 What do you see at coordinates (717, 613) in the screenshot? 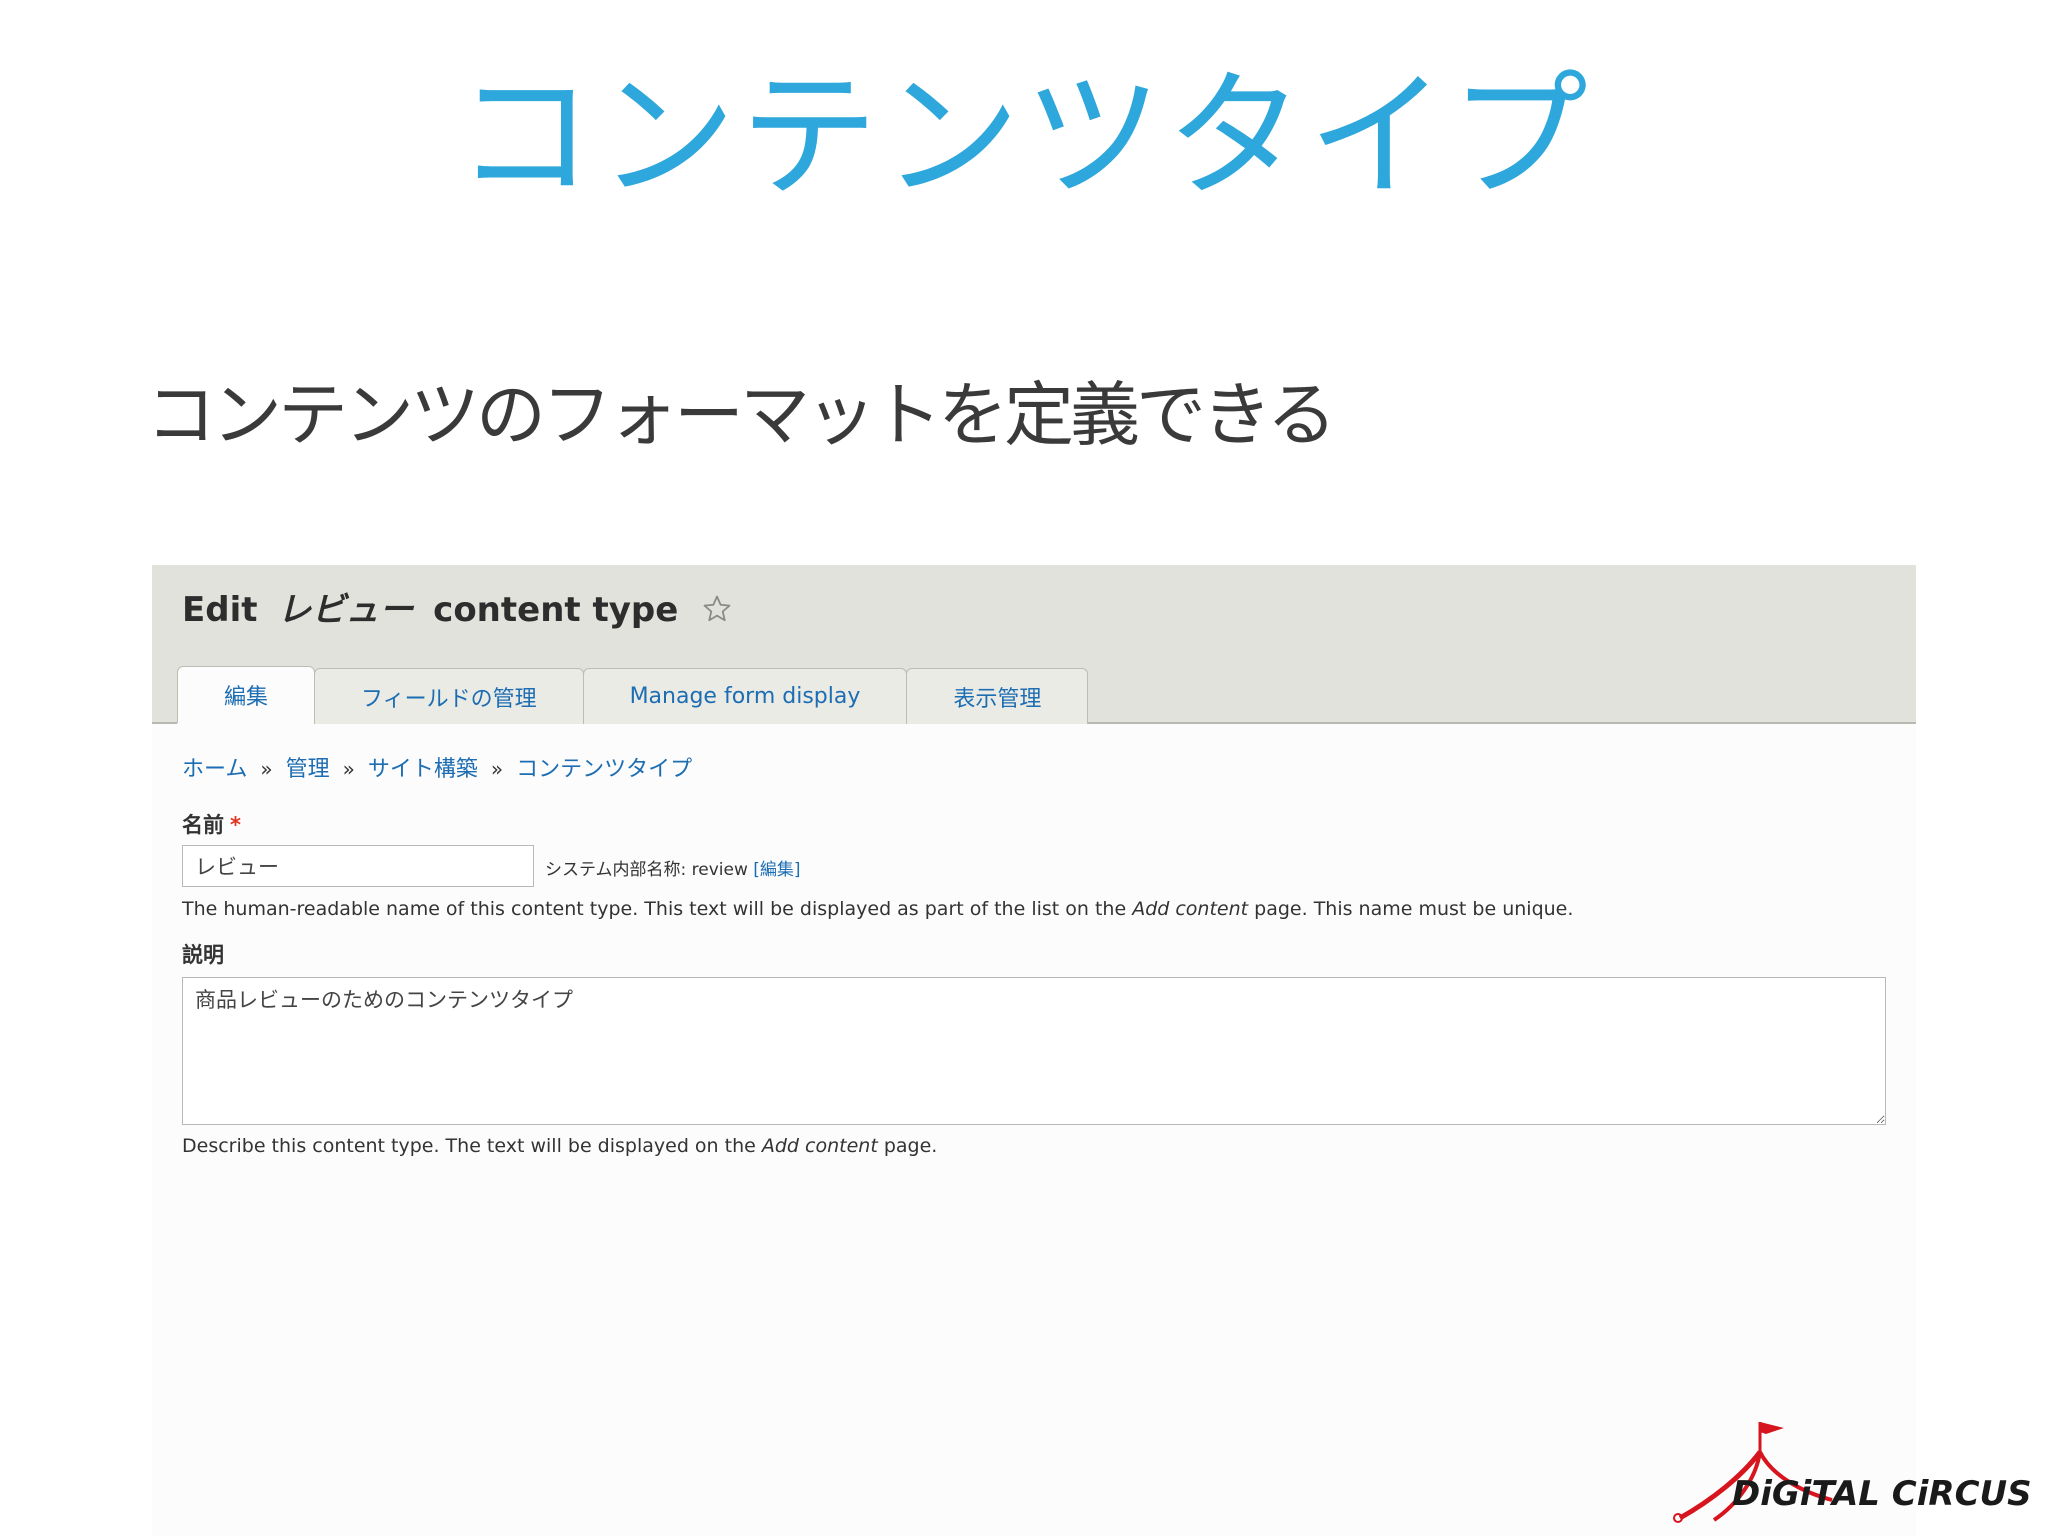
I see `star-icon` at bounding box center [717, 613].